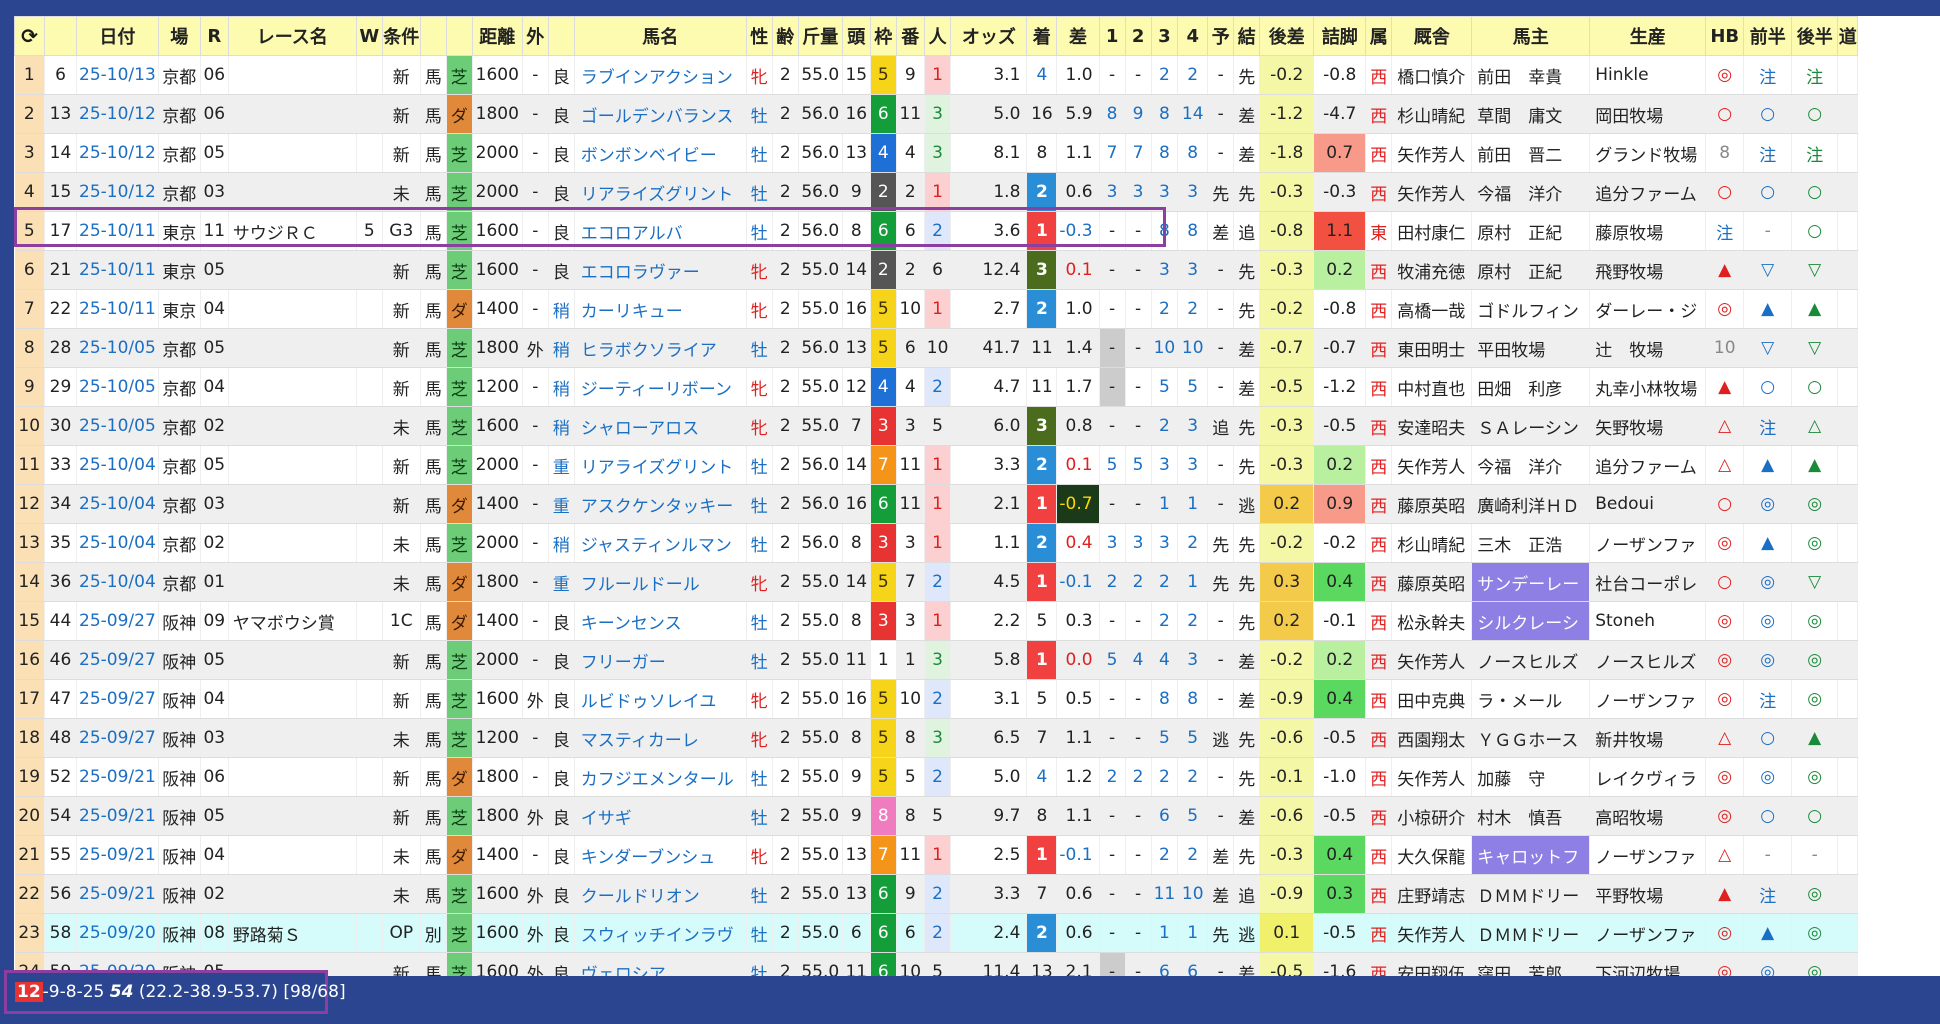  Describe the element at coordinates (1815, 36) in the screenshot. I see `column-header-second: 後半` at that location.